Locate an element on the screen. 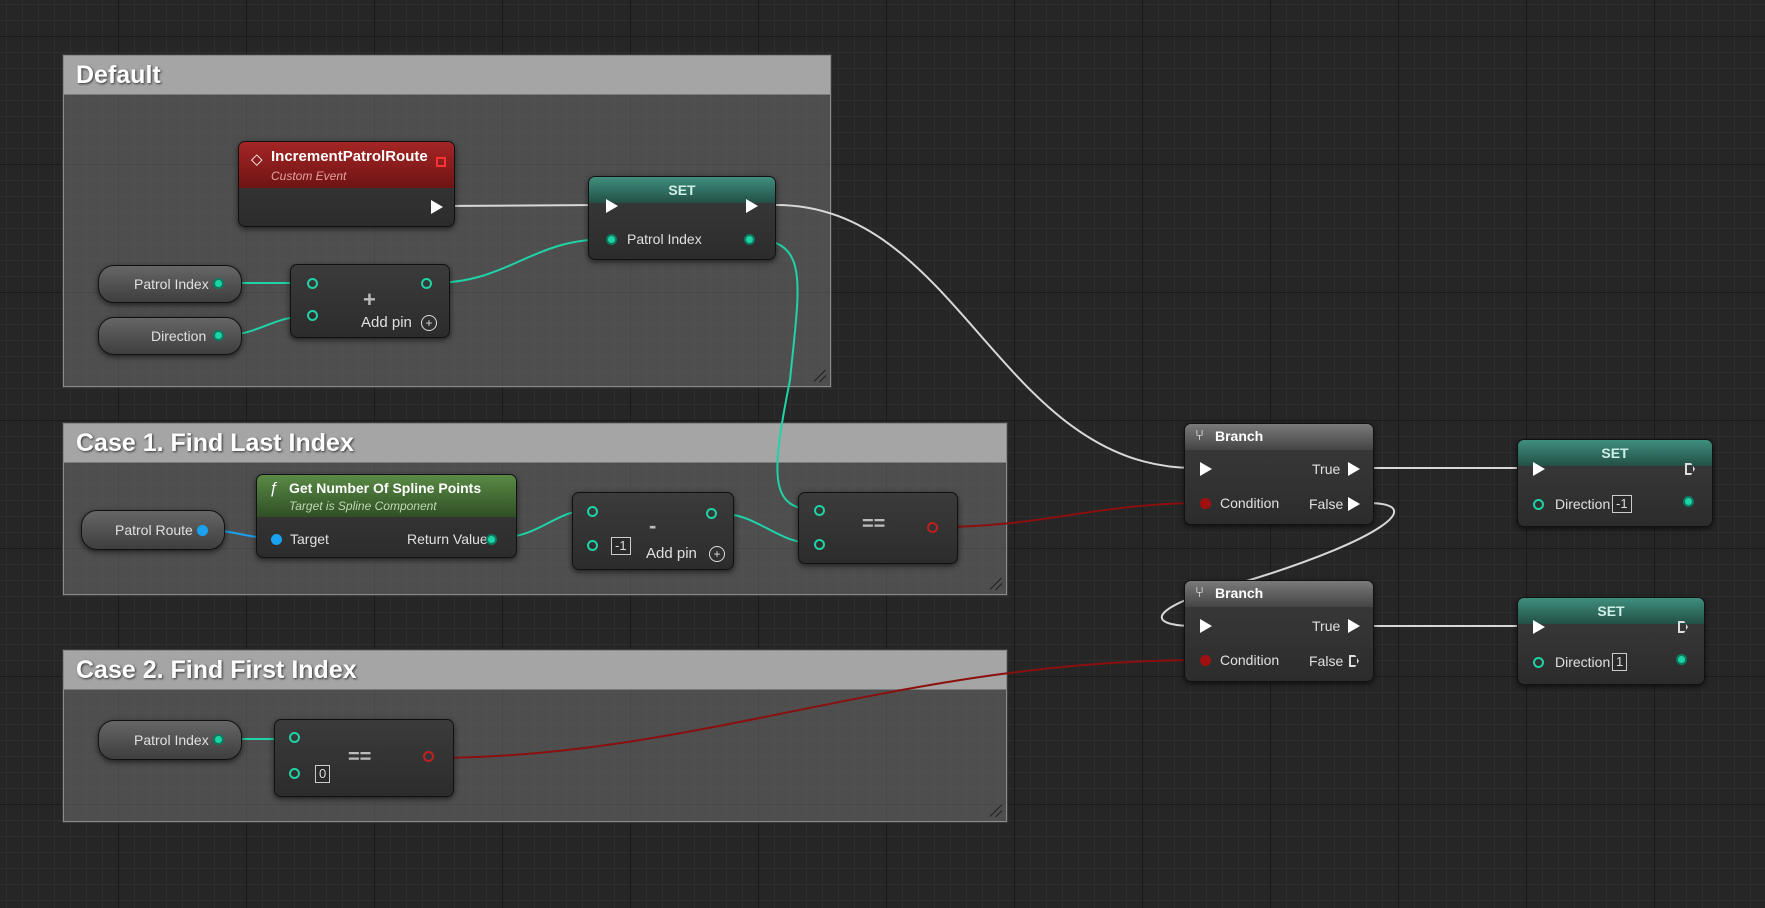 The height and width of the screenshot is (908, 1765). equals-node-case1: == is located at coordinates (878, 528).